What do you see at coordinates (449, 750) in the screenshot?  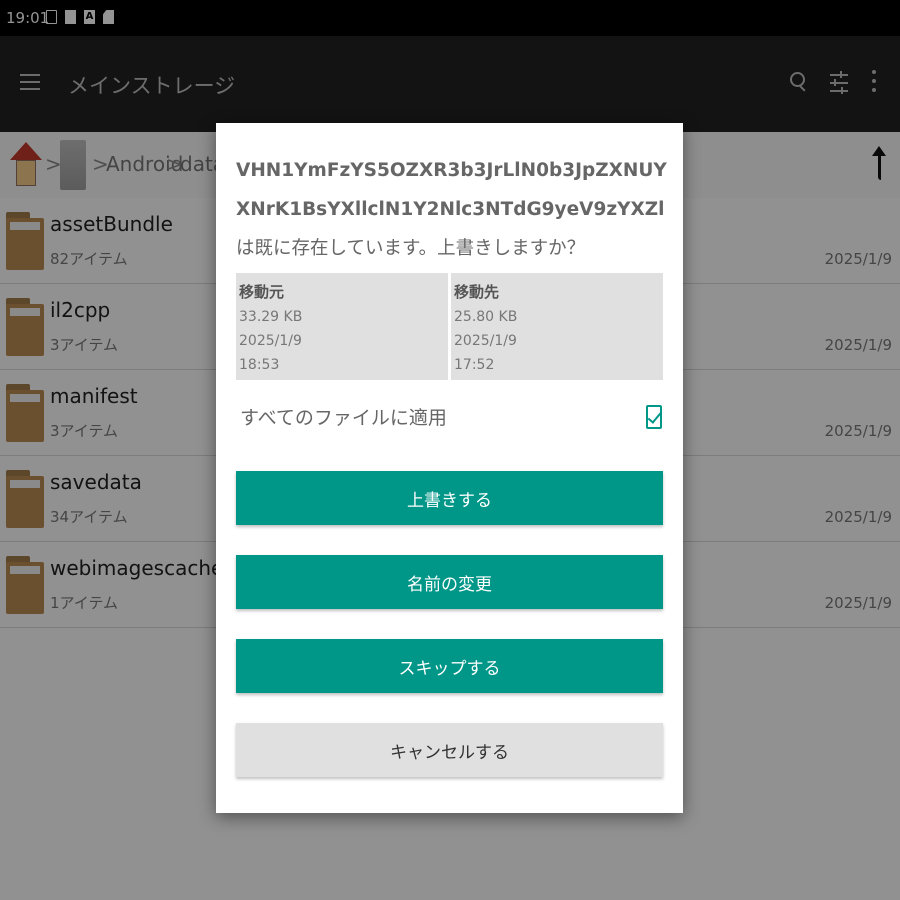 I see `cancel-button: キャンセルする` at bounding box center [449, 750].